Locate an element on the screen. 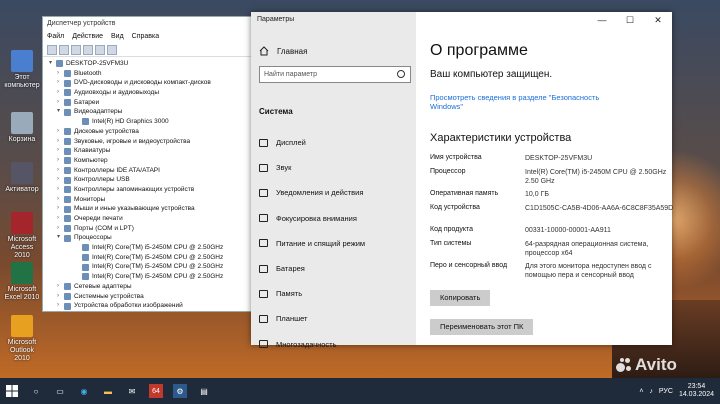 The image size is (720, 404). tree-row: › Мониторы is located at coordinates (150, 200).